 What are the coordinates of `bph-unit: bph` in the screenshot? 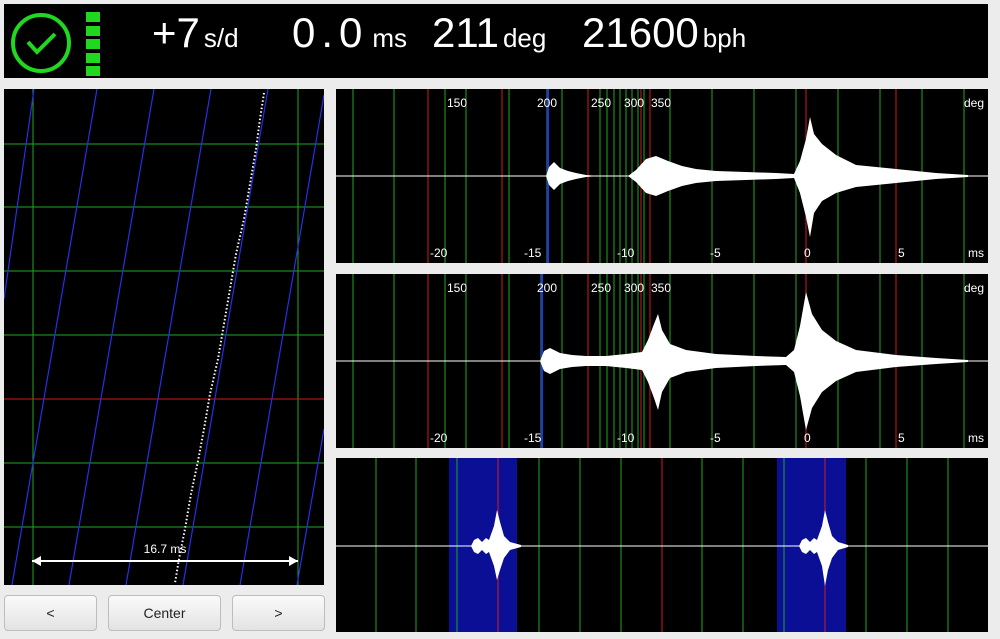 It's located at (724, 38).